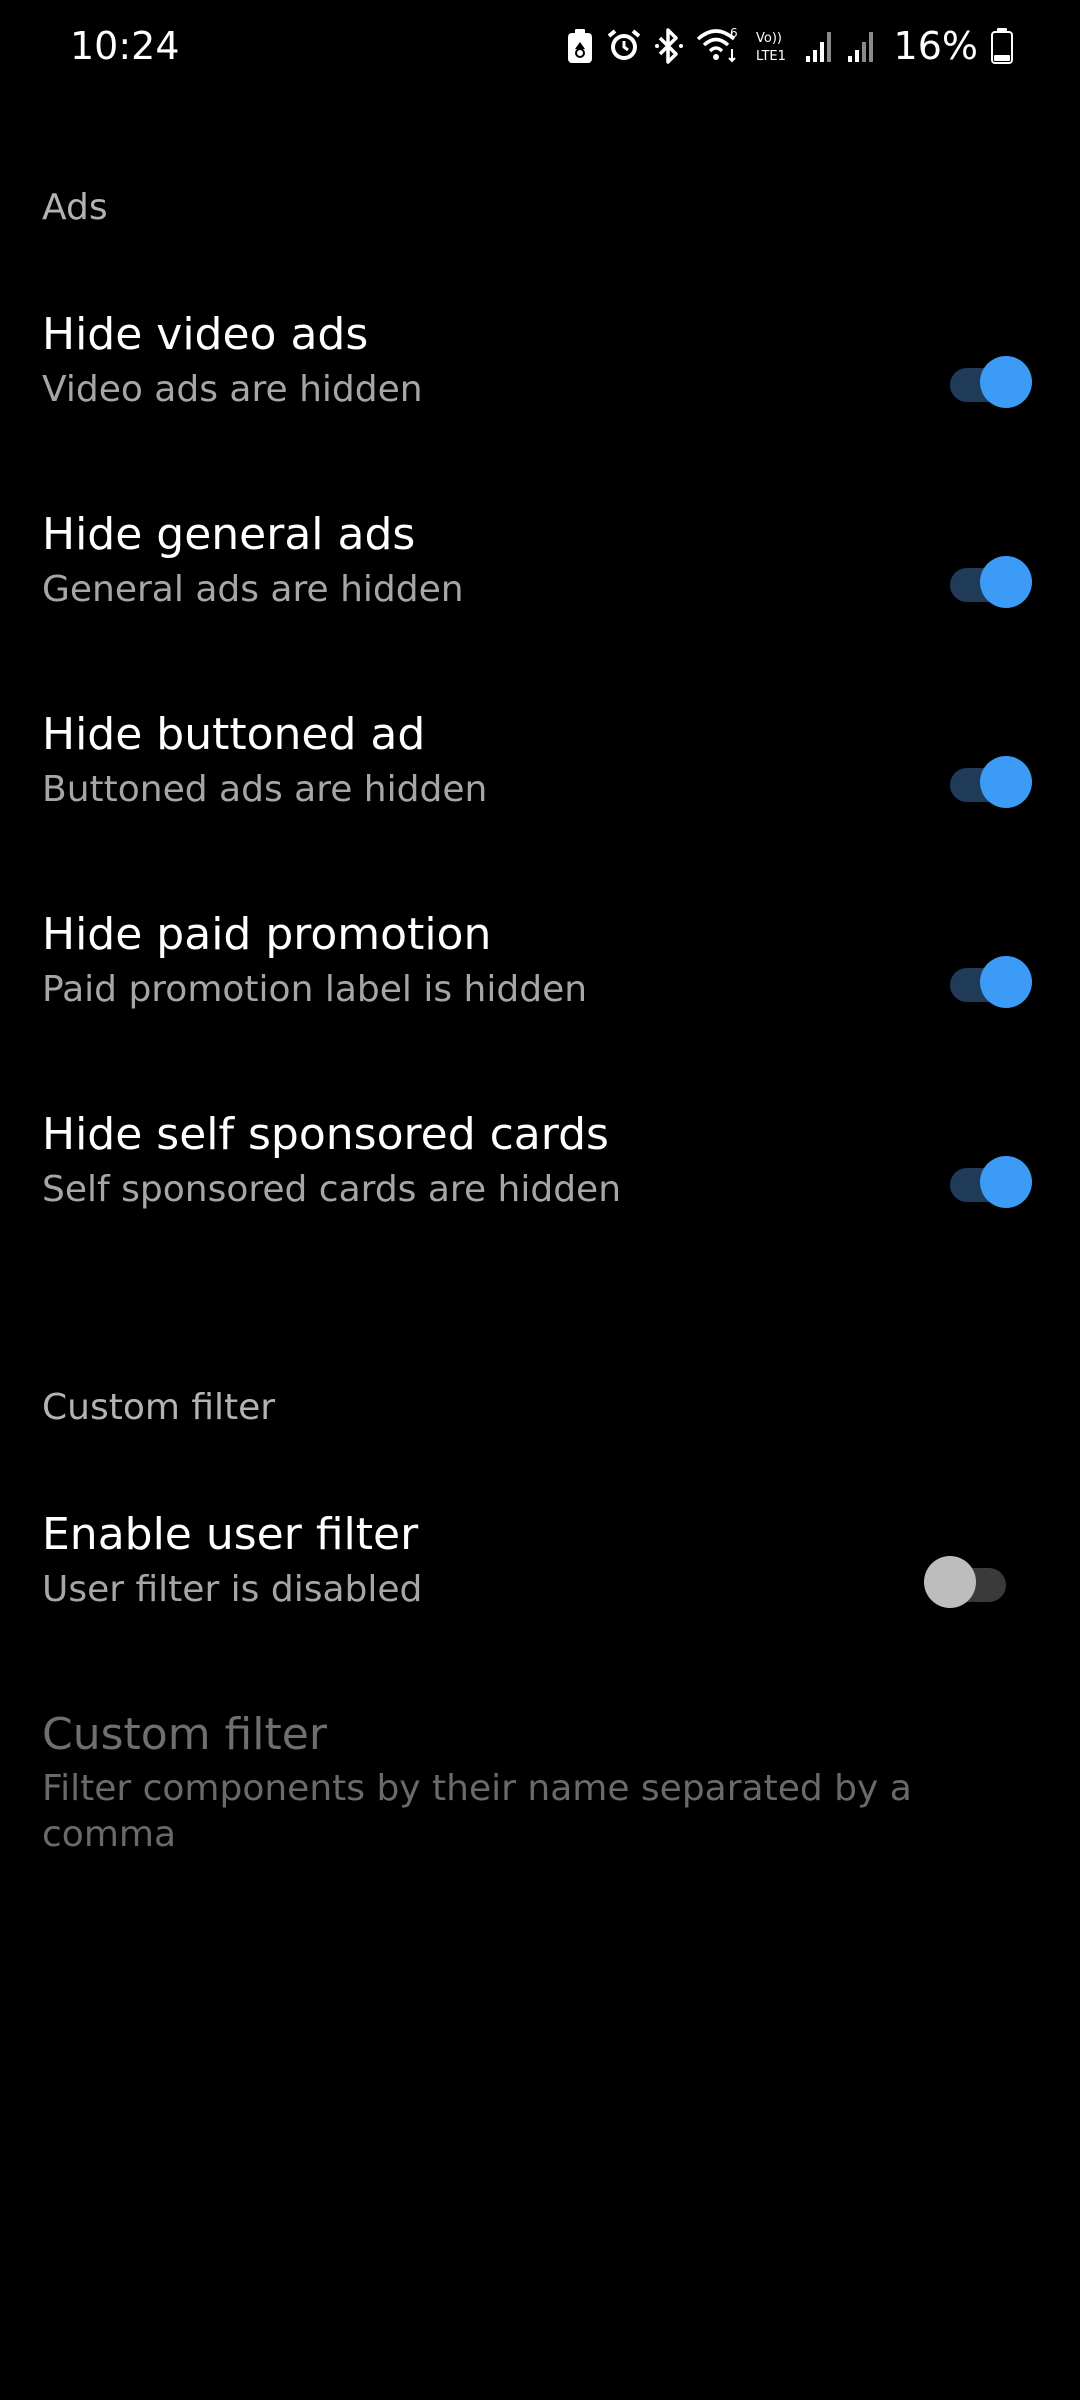  What do you see at coordinates (125, 46) in the screenshot?
I see `status-time: 10:24` at bounding box center [125, 46].